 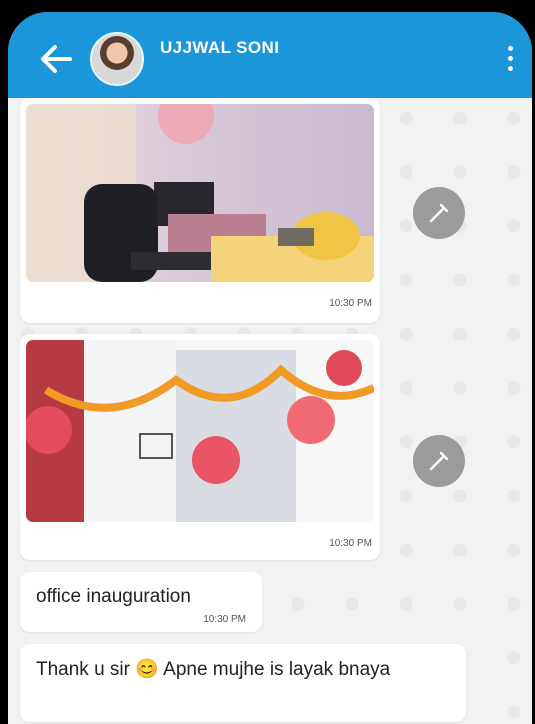 I want to click on contact-name: UJJWAL SONI, so click(x=219, y=48).